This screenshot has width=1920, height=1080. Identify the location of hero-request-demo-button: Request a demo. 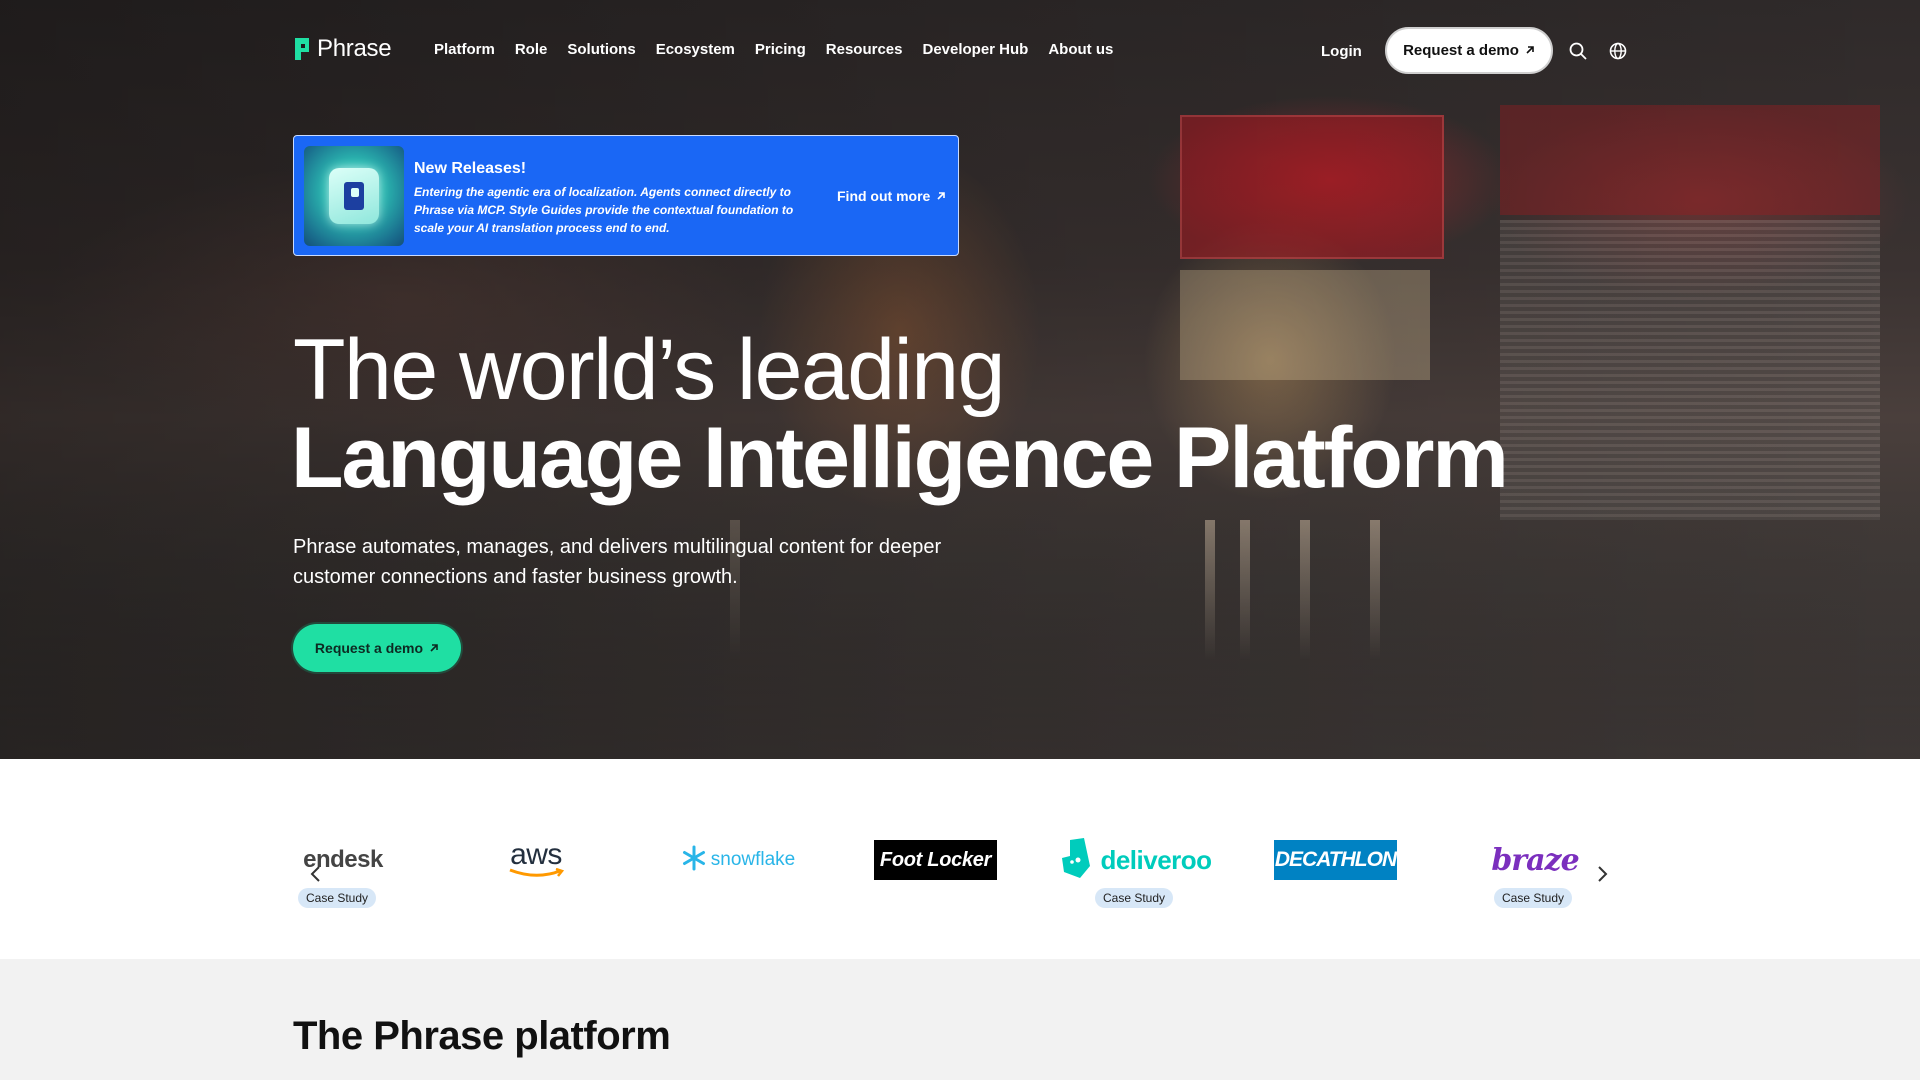
(377, 648).